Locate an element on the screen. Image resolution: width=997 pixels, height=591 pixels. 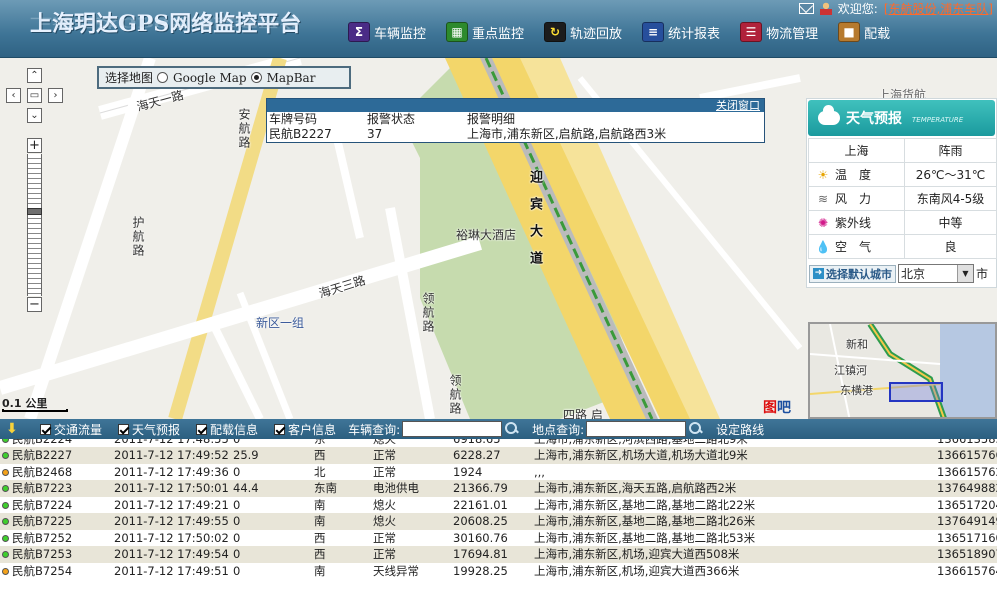
main-nav: Σ 车辆监控 ▦ 重点监控 ↻ 轨迹回放 ≡ 统计报表 ☰ 物流管理 ■ 配载 is located at coordinates (619, 32).